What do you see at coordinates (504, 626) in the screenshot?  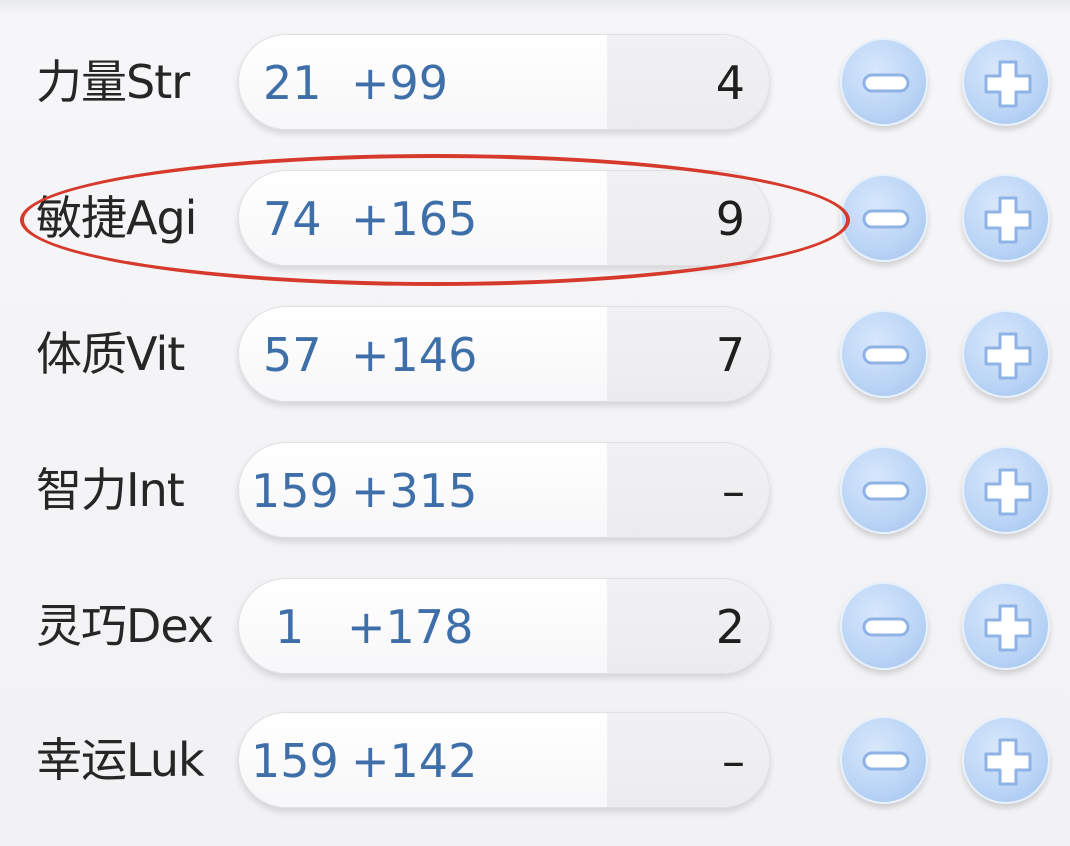 I see `stat-value-pill: 1 +178 2` at bounding box center [504, 626].